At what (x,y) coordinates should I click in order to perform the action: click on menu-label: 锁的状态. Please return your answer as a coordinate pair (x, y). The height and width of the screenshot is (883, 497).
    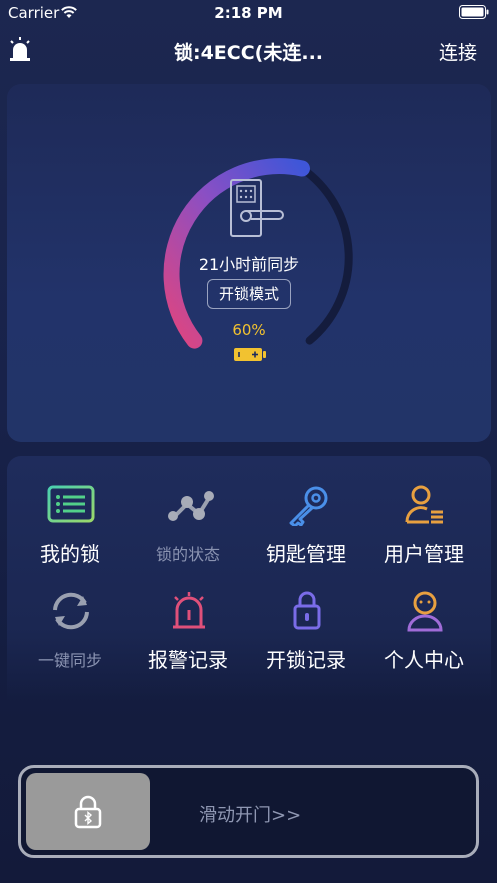
    Looking at the image, I should click on (187, 554).